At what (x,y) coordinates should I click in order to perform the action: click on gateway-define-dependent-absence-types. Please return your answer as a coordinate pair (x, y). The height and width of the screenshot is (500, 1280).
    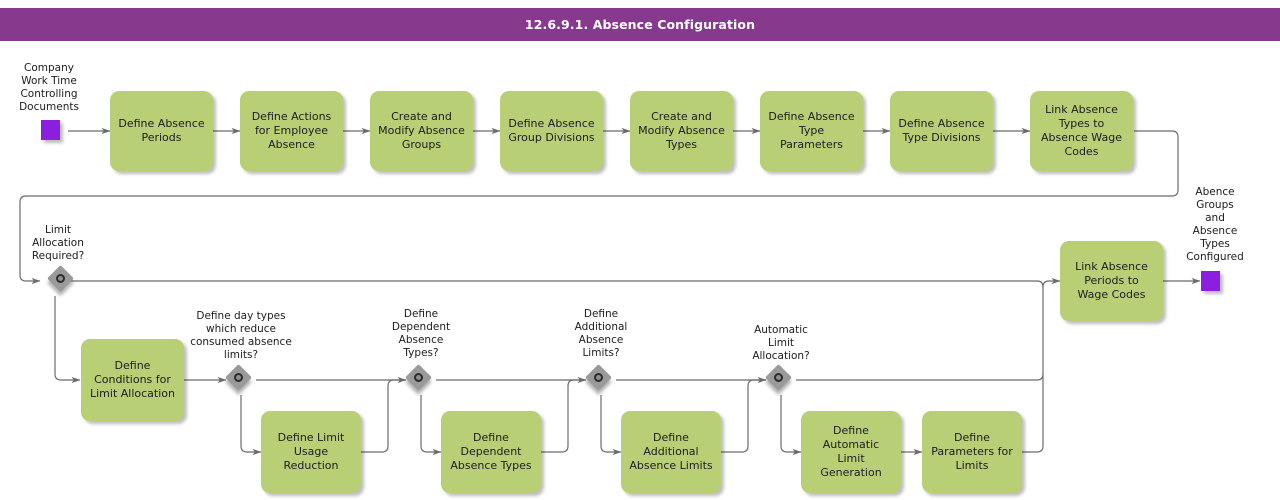
    Looking at the image, I should click on (420, 379).